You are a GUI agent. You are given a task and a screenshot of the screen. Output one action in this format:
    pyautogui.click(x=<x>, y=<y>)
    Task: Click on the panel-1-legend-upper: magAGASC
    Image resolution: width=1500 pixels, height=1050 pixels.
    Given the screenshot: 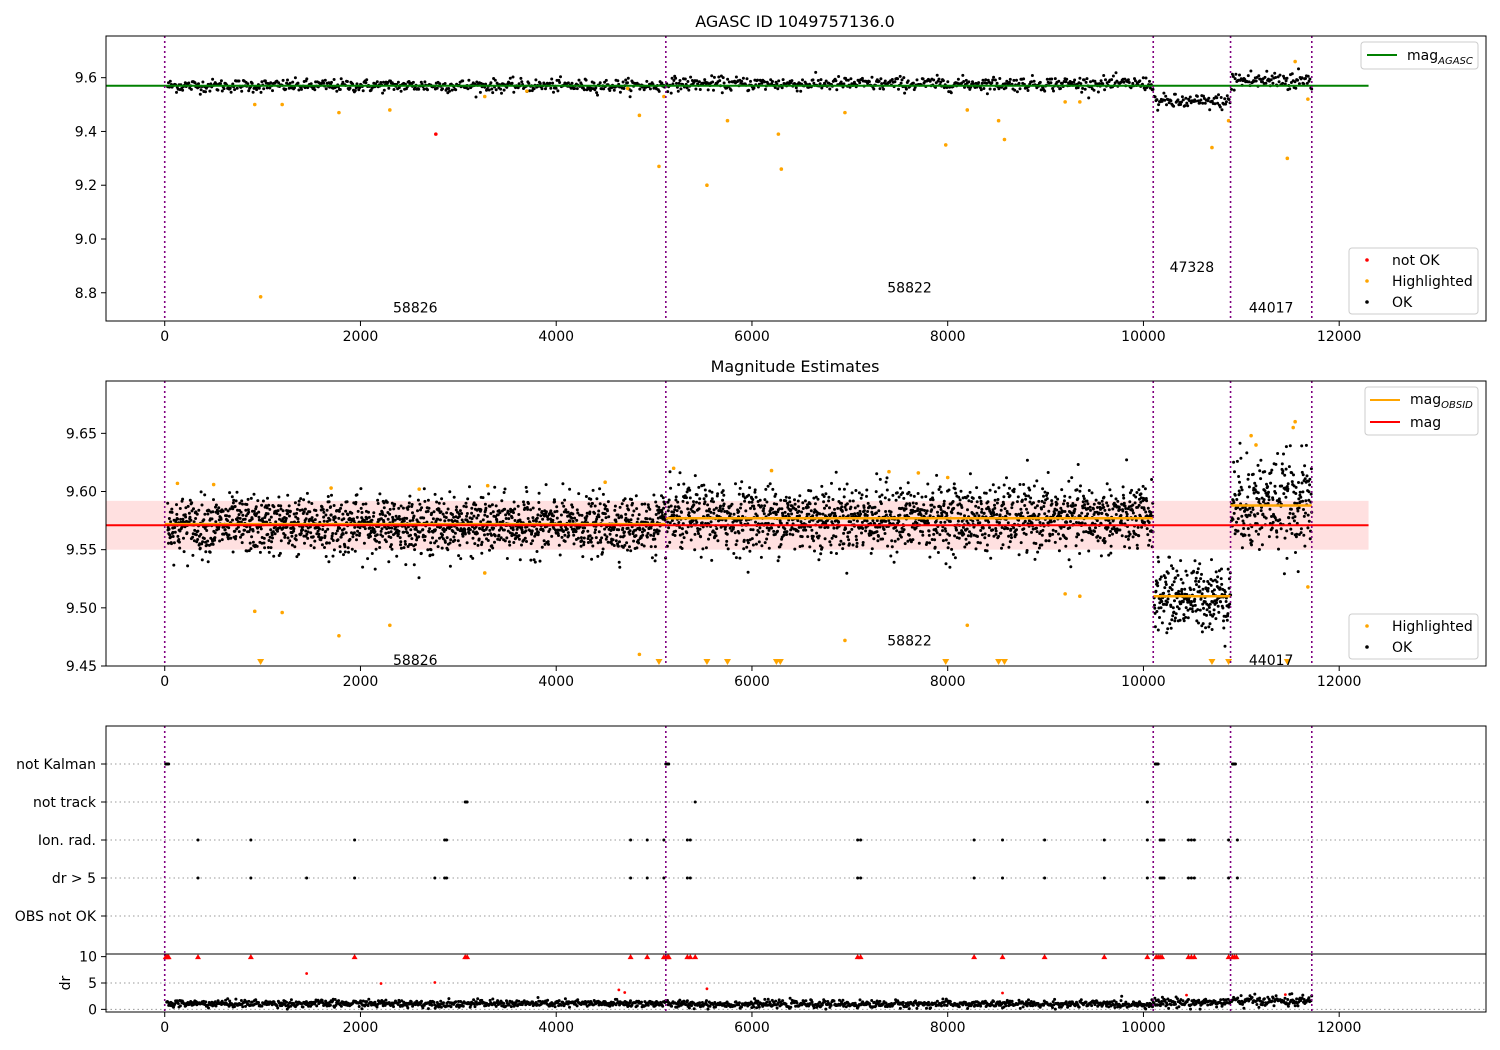 What is the action you would take?
    pyautogui.click(x=1419, y=55)
    